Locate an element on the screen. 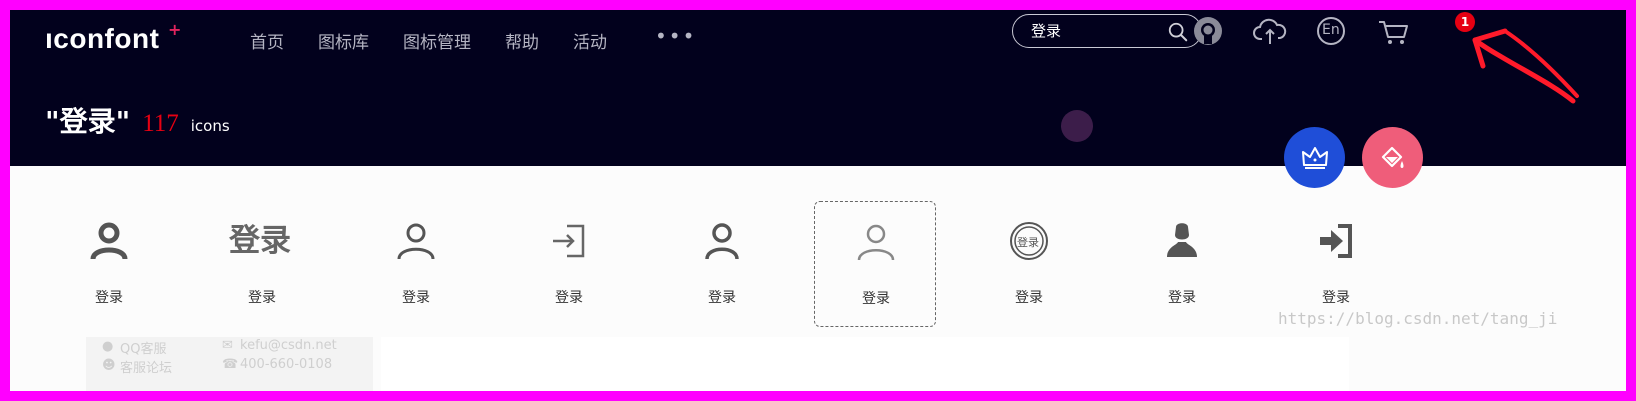 The height and width of the screenshot is (401, 1636). result-unit: icons is located at coordinates (210, 126).